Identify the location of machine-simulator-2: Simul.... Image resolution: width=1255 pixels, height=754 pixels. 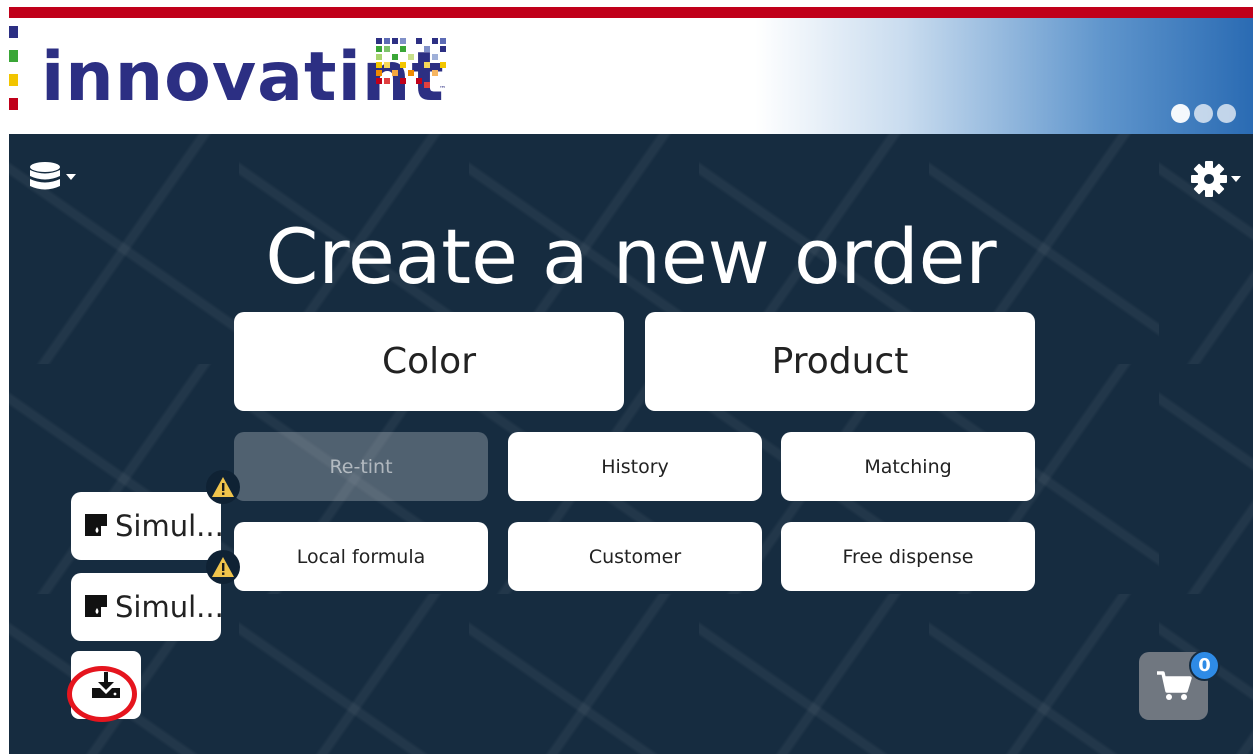
(146, 607).